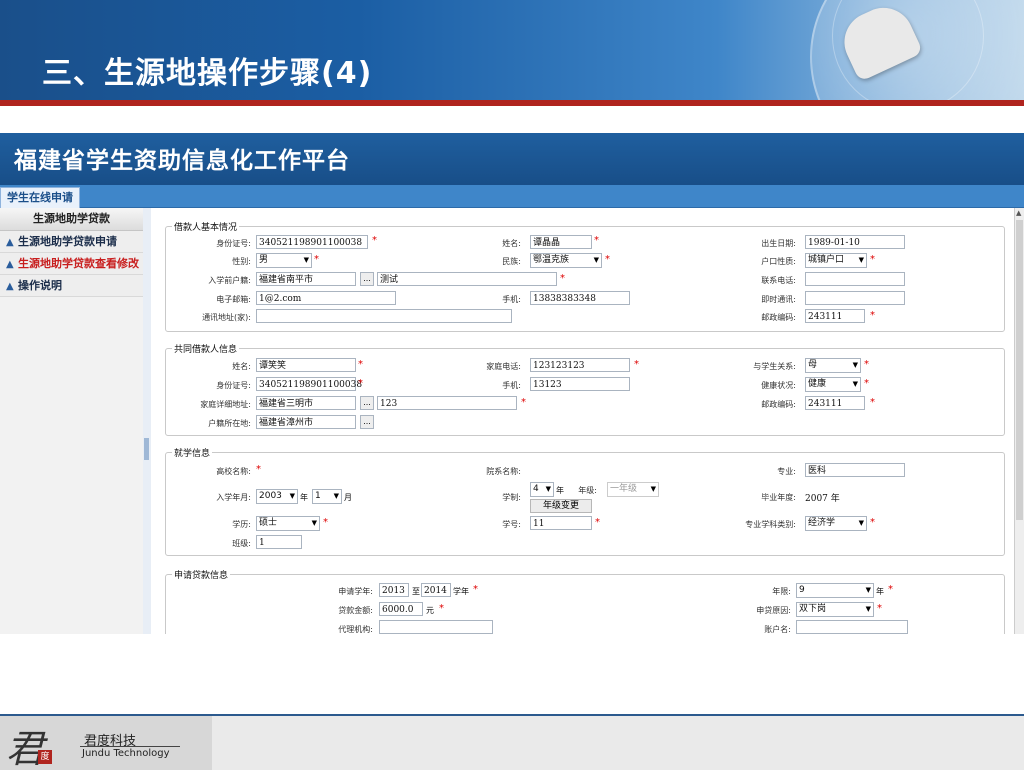 This screenshot has height=773, width=1024. What do you see at coordinates (71, 286) in the screenshot?
I see `sidebar-item-help: ▲ 操作说明` at bounding box center [71, 286].